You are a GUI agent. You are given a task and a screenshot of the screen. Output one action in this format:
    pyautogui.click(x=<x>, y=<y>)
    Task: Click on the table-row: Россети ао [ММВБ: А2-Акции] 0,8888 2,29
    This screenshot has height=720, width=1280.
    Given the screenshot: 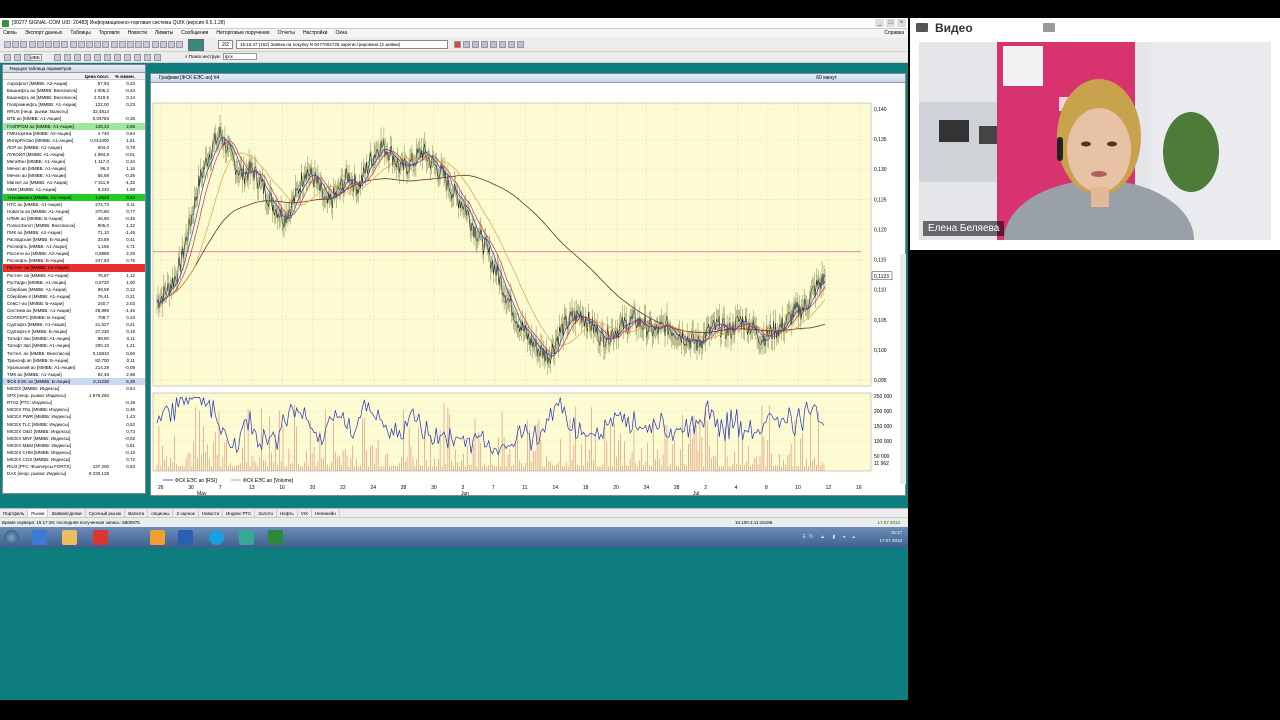 What is the action you would take?
    pyautogui.click(x=74, y=253)
    